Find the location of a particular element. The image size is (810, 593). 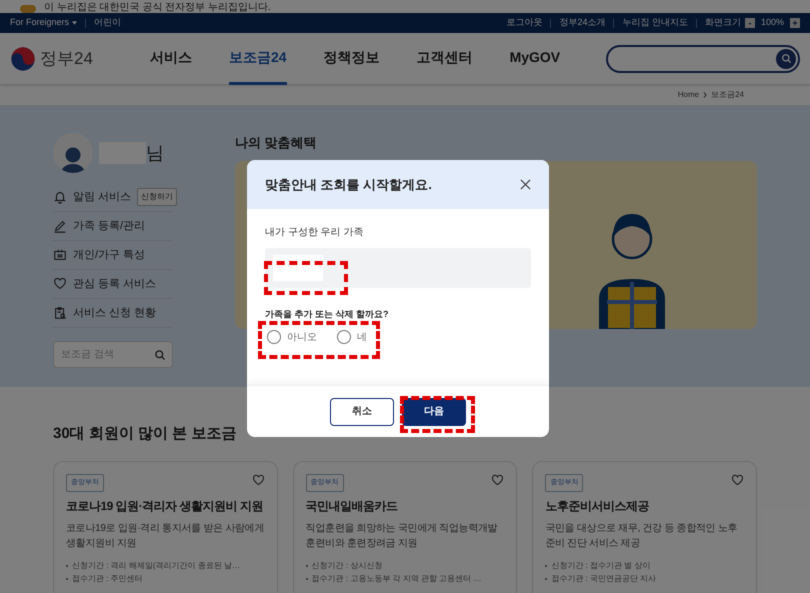

family-label: 내가 구성한 우리 가족 is located at coordinates (314, 233).